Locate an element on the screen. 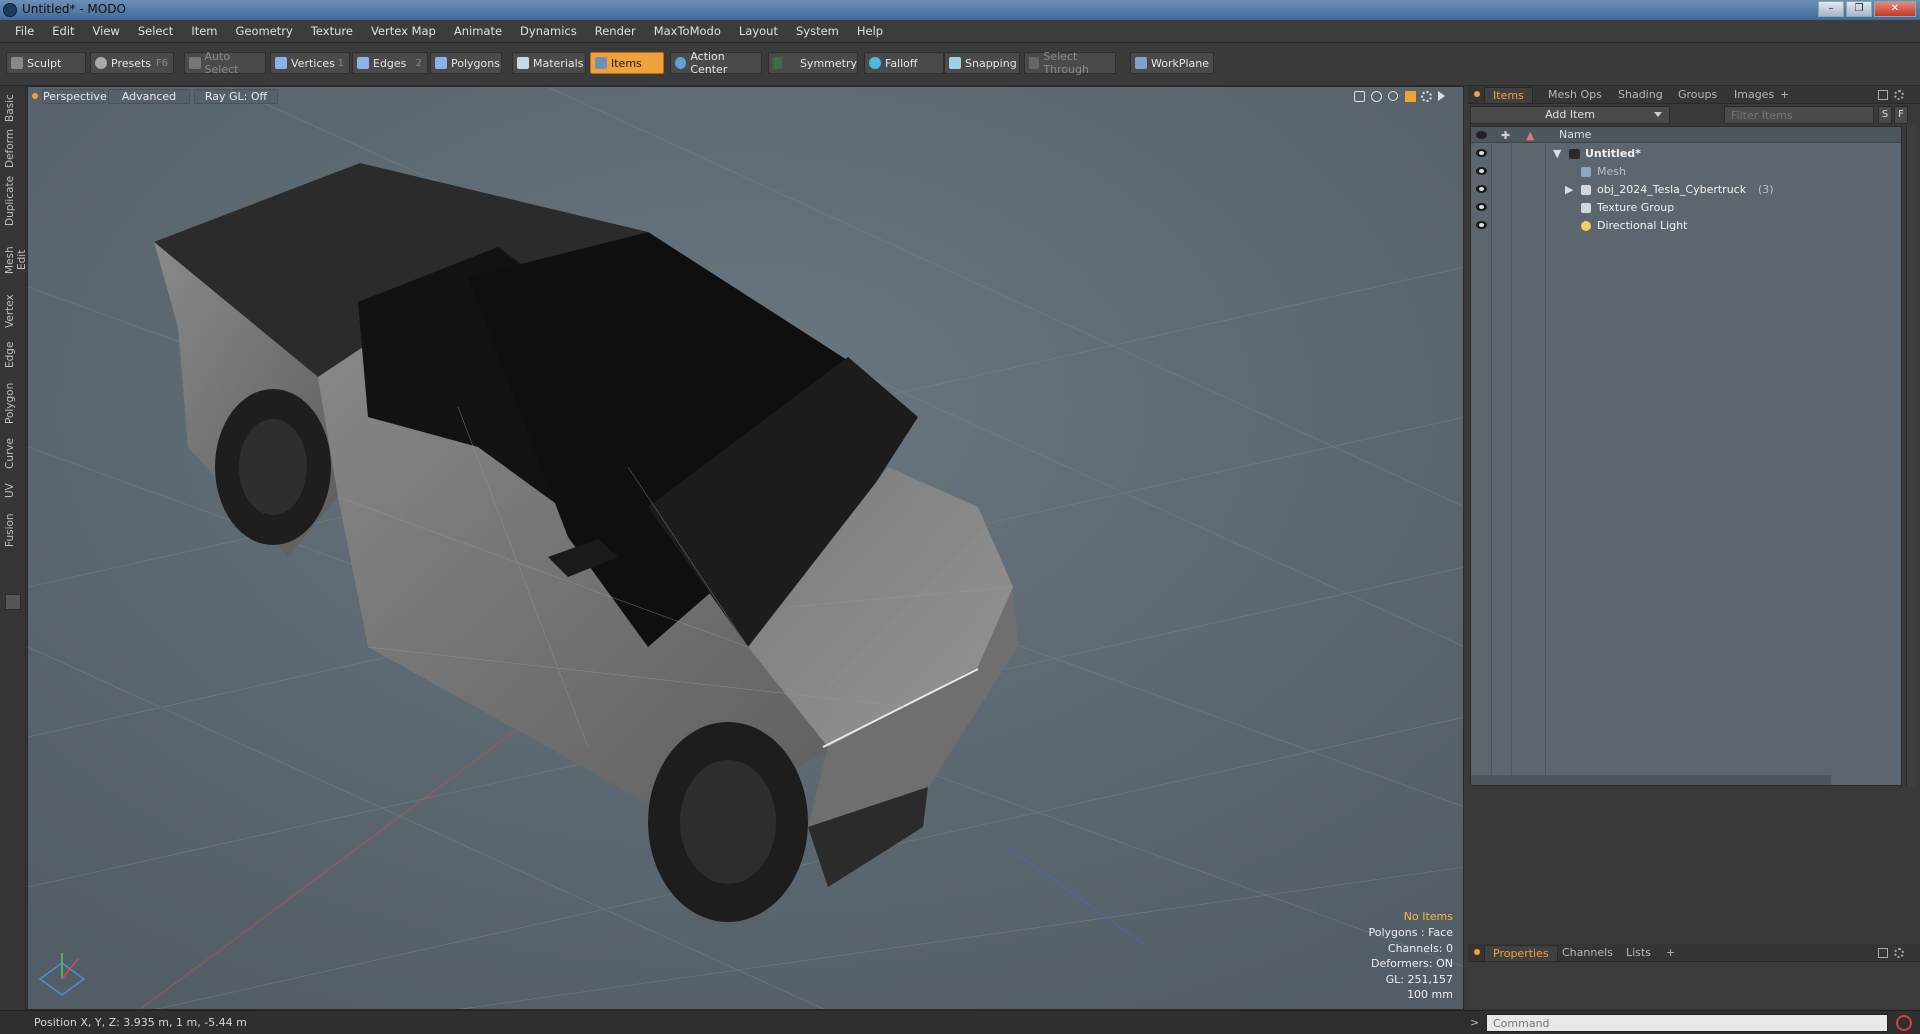 Image resolution: width=1920 pixels, height=1034 pixels. filter-f-button: F is located at coordinates (1901, 115).